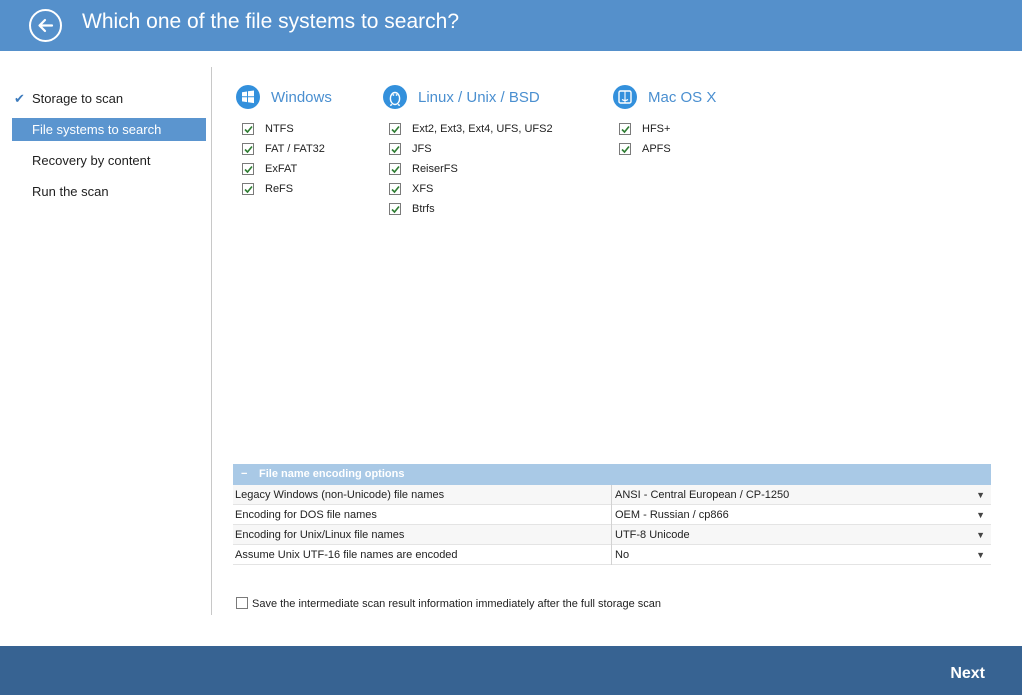 The width and height of the screenshot is (1022, 695). What do you see at coordinates (70, 191) in the screenshot?
I see `step-label: Run the scan` at bounding box center [70, 191].